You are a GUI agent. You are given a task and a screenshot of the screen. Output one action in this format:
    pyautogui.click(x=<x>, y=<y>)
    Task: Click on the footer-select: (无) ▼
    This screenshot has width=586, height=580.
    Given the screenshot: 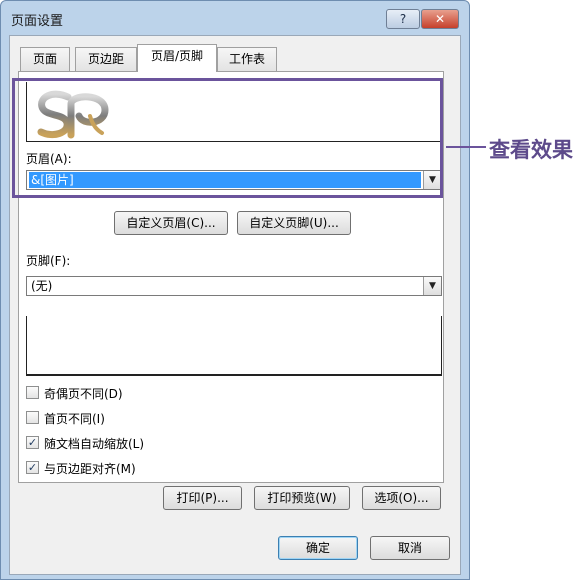 What is the action you would take?
    pyautogui.click(x=234, y=286)
    